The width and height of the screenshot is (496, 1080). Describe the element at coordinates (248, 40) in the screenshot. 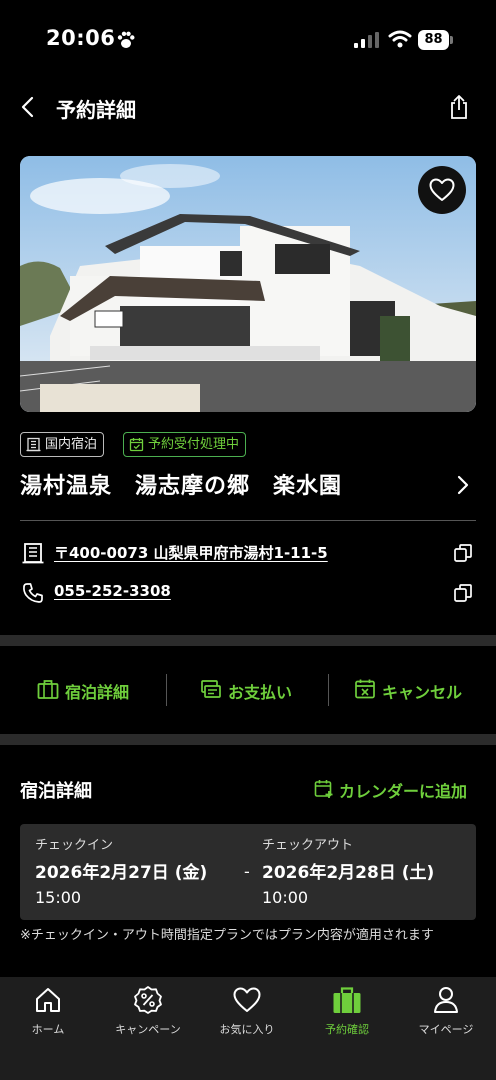

I see `status-bar: 20:06 88` at that location.